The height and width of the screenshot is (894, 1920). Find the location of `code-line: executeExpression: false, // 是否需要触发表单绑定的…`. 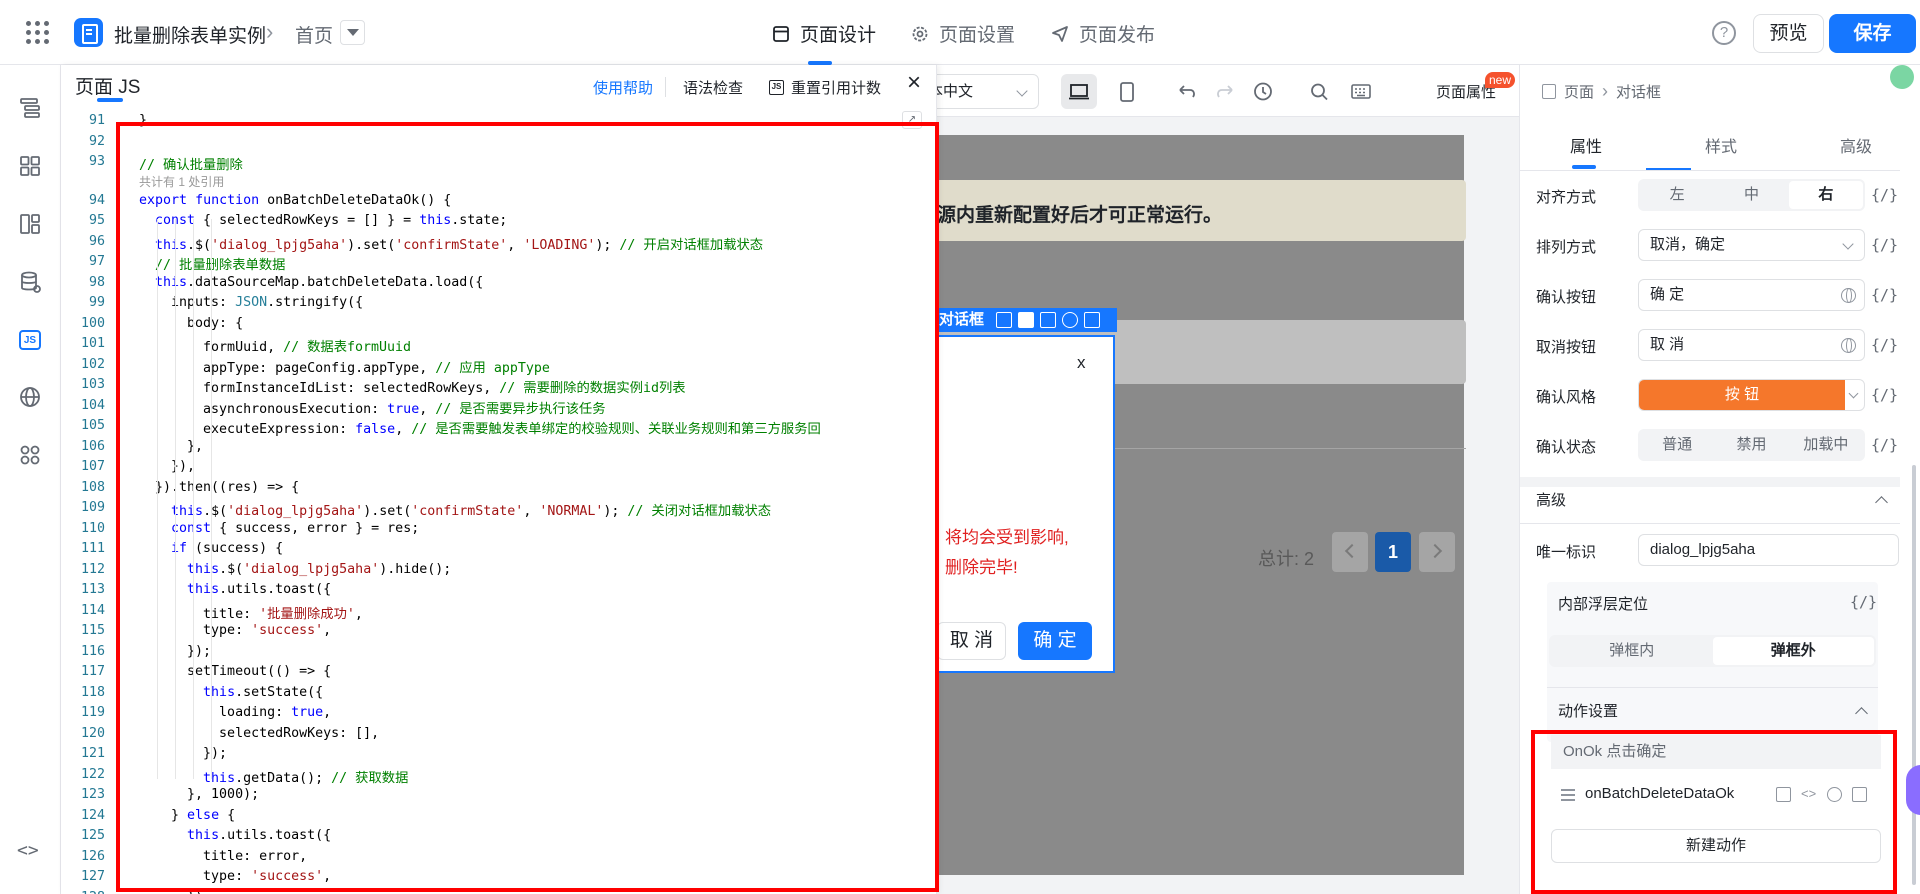

code-line: executeExpression: false, // 是否需要触发表单绑定的… is located at coordinates (480, 427).